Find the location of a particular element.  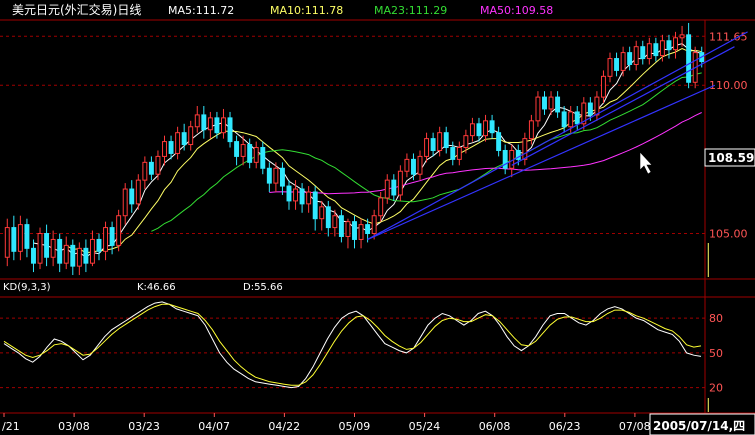

chart-title: 美元日元(外汇交易)日线 is located at coordinates (76, 9).